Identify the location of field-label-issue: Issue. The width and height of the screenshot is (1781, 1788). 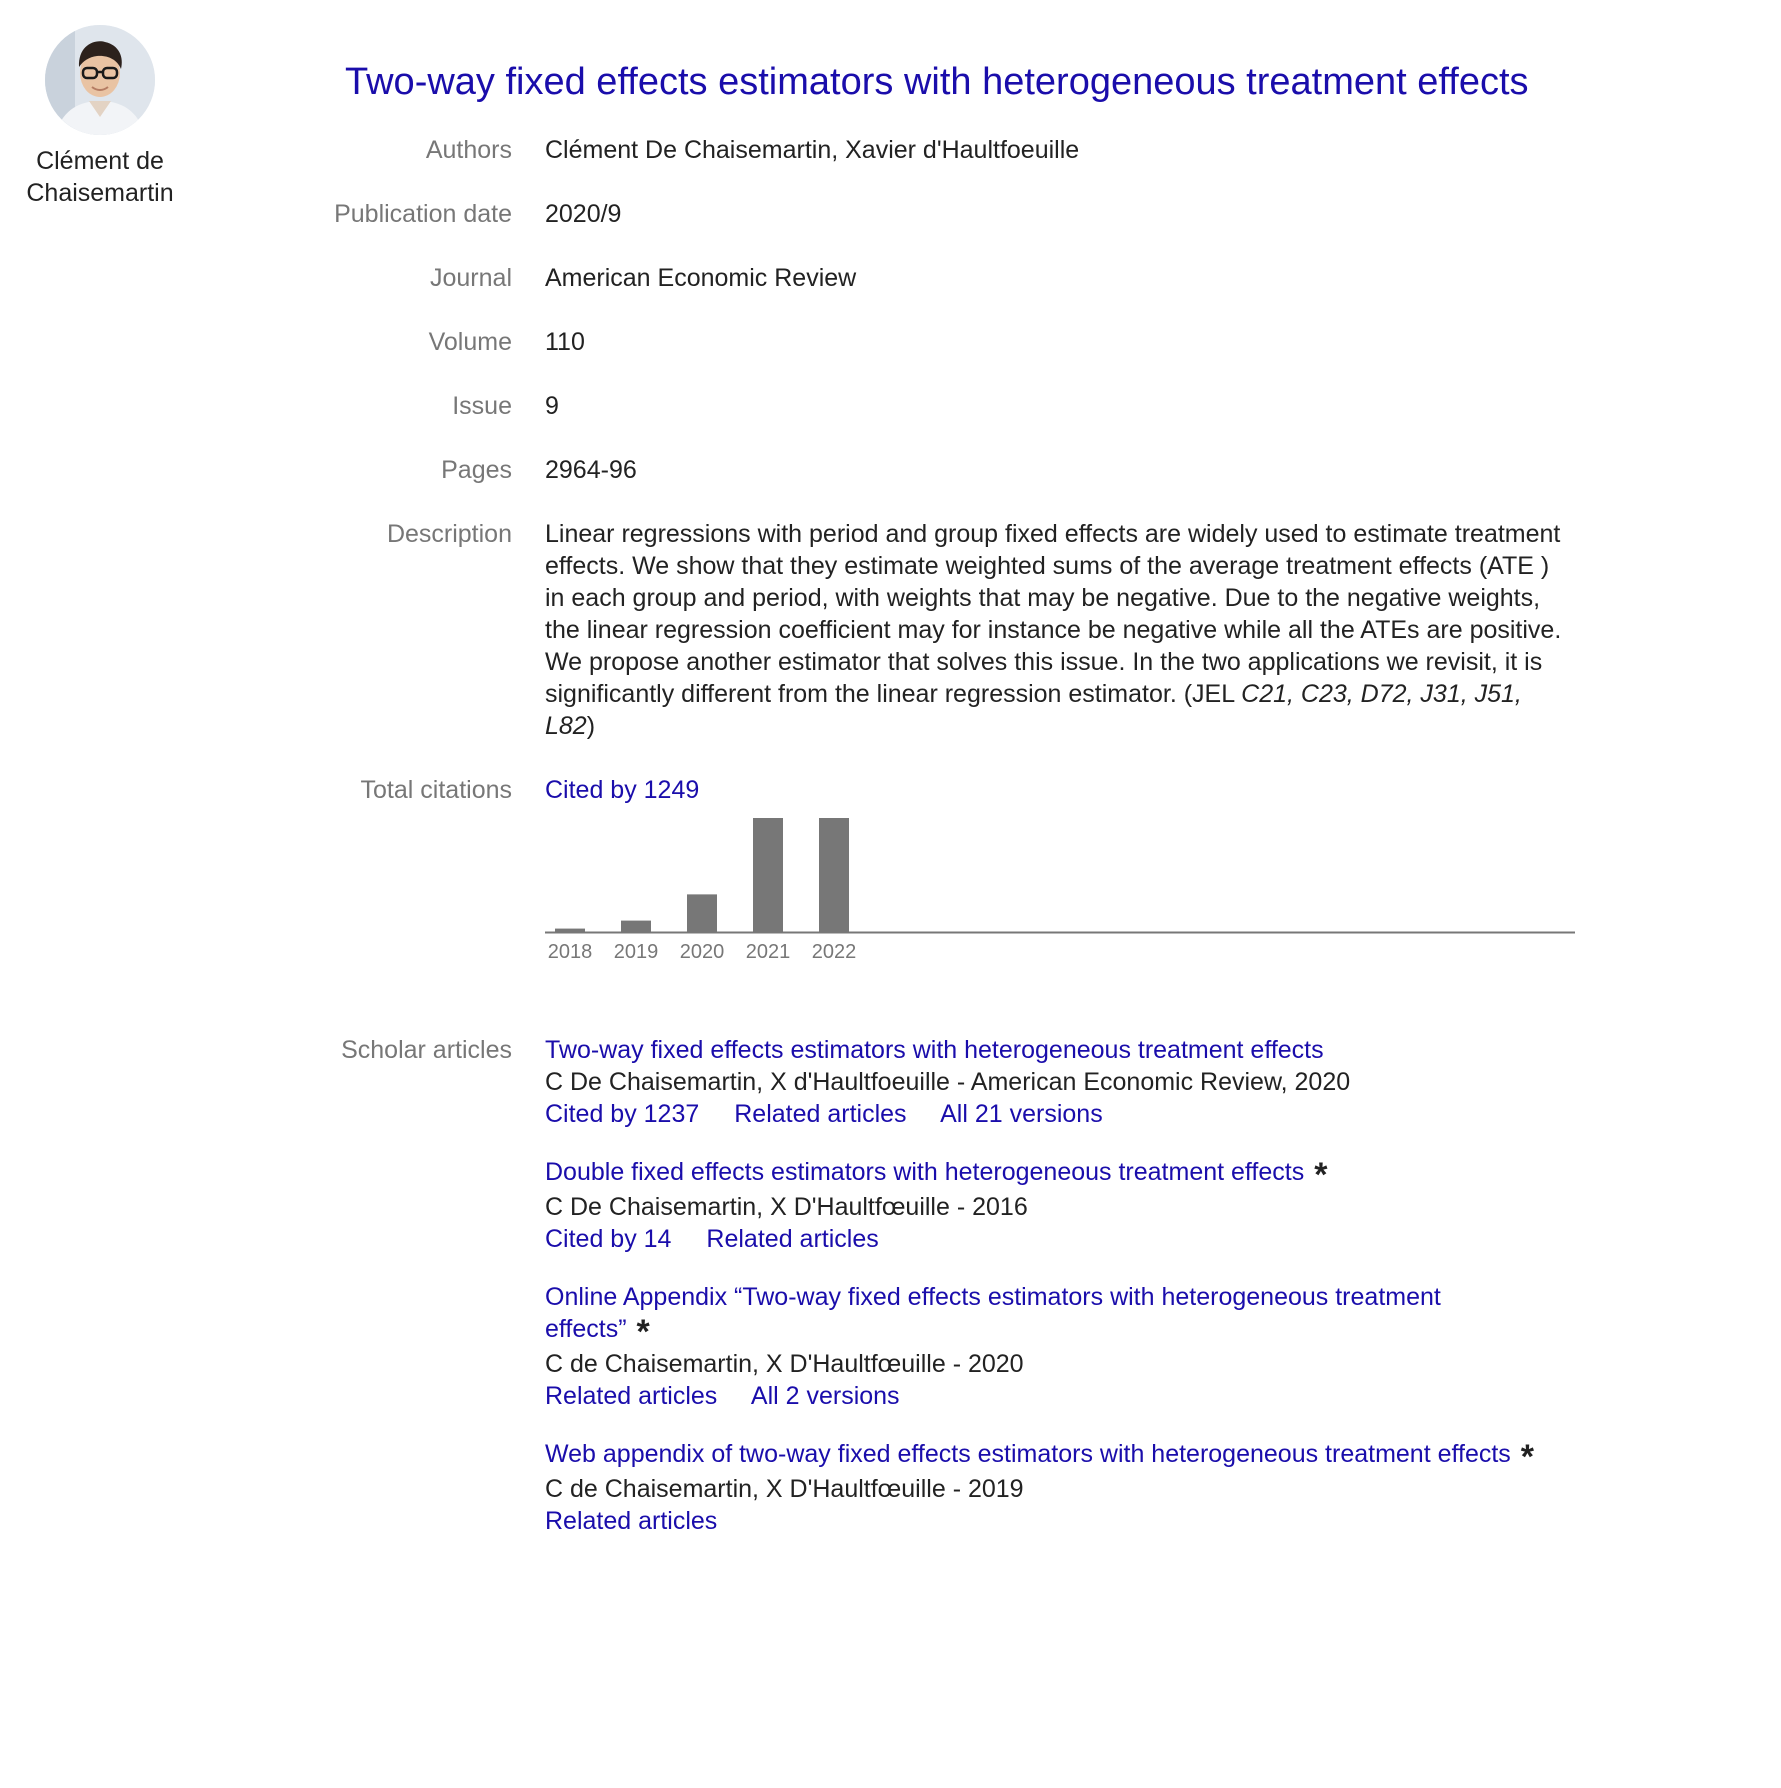
(482, 406).